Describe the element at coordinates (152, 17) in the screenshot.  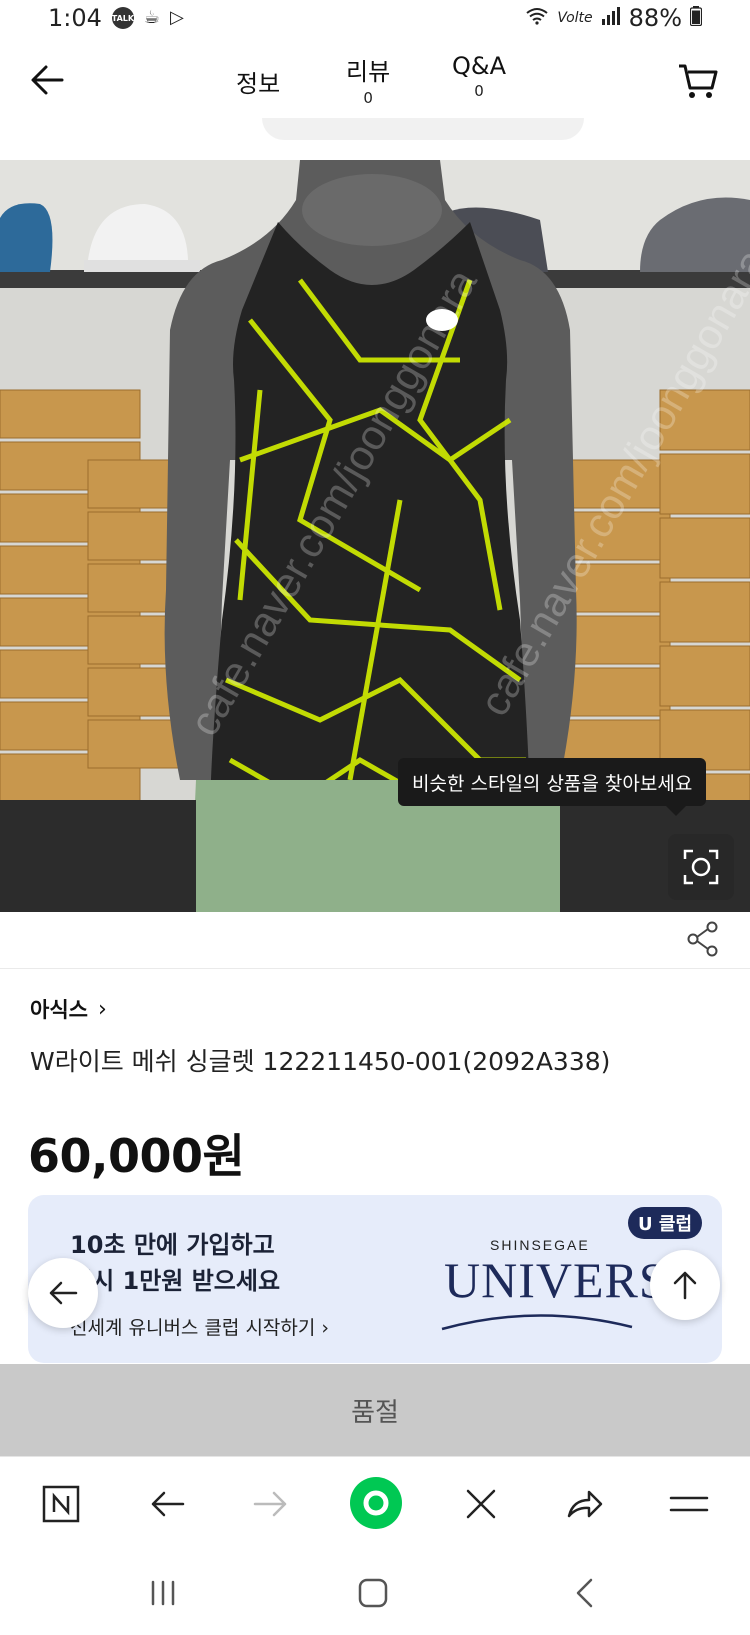
I see `cup-icon: ☕` at that location.